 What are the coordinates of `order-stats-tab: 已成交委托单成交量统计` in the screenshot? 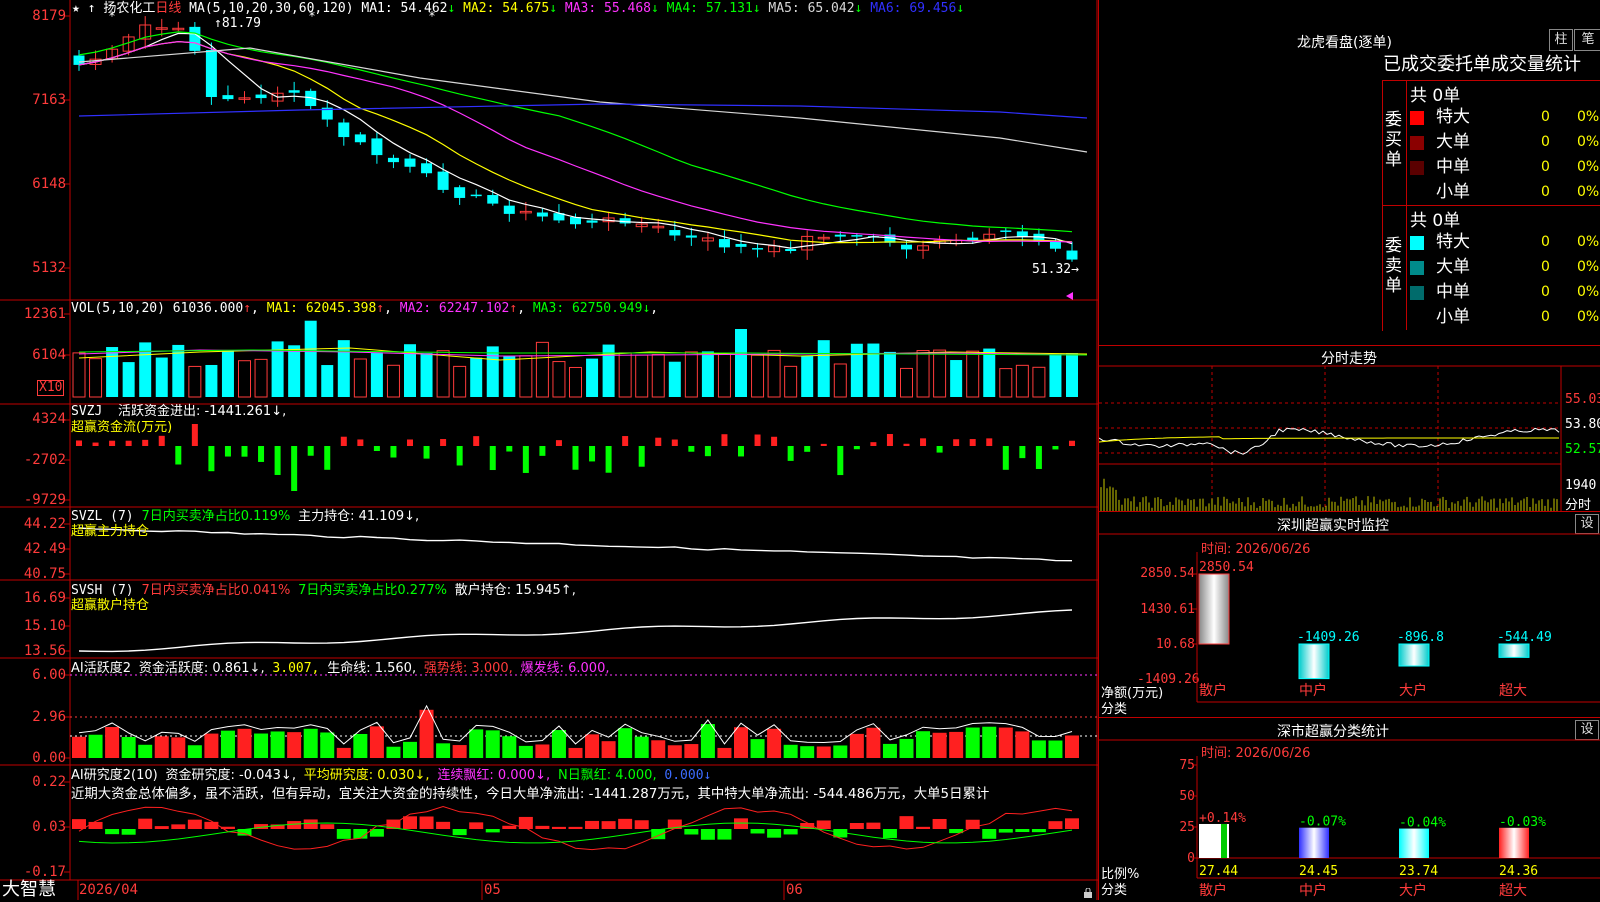 It's located at (1482, 65).